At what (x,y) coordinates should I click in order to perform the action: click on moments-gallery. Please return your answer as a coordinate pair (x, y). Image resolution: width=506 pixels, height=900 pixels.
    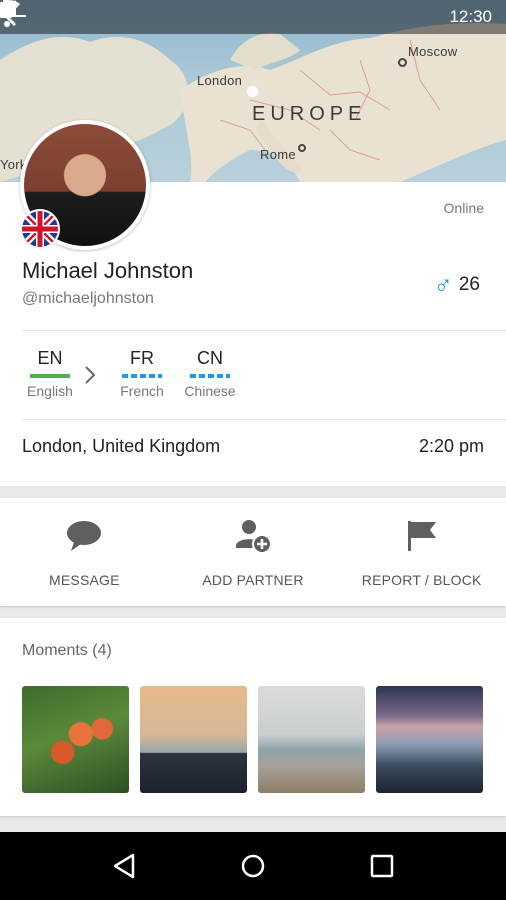
    Looking at the image, I should click on (252, 739).